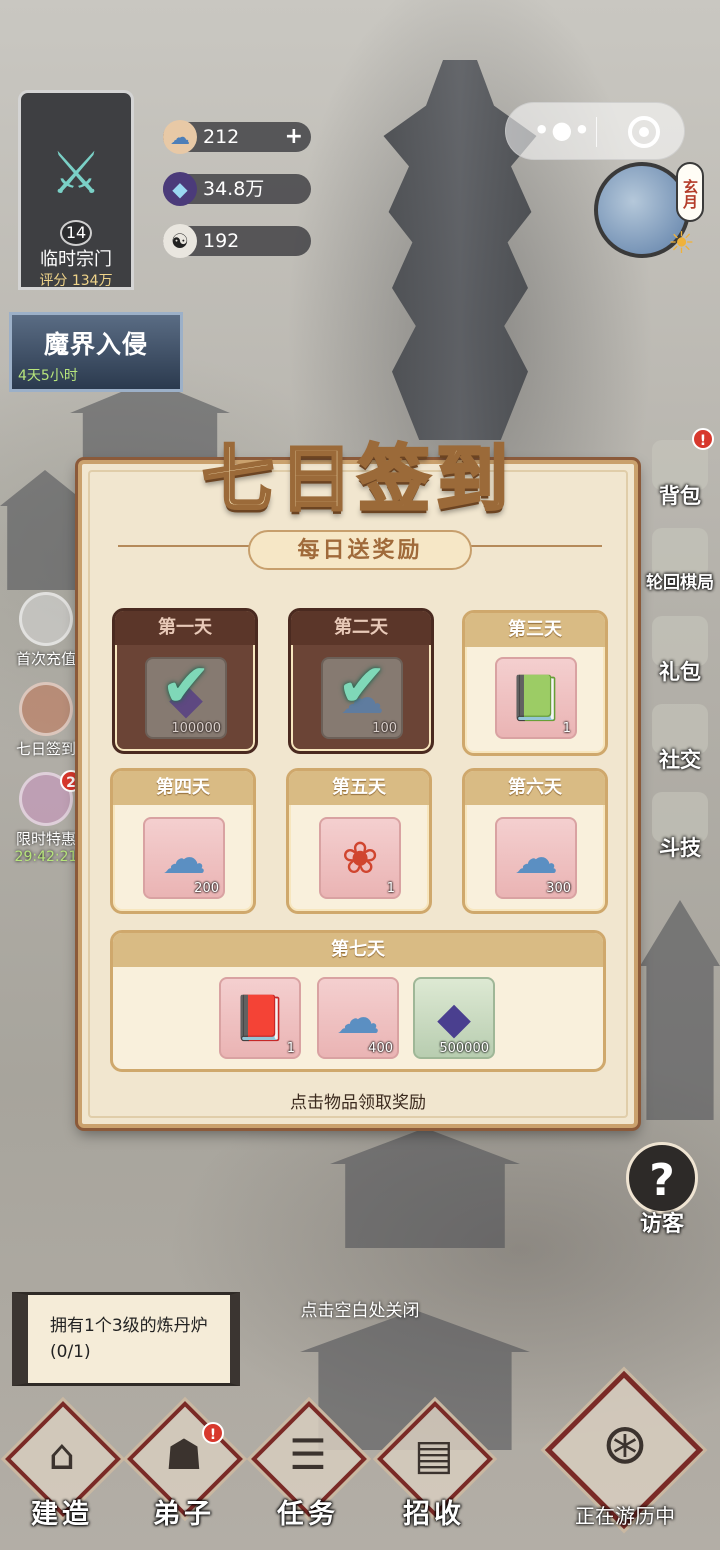  I want to click on reward-qty: 300, so click(558, 888).